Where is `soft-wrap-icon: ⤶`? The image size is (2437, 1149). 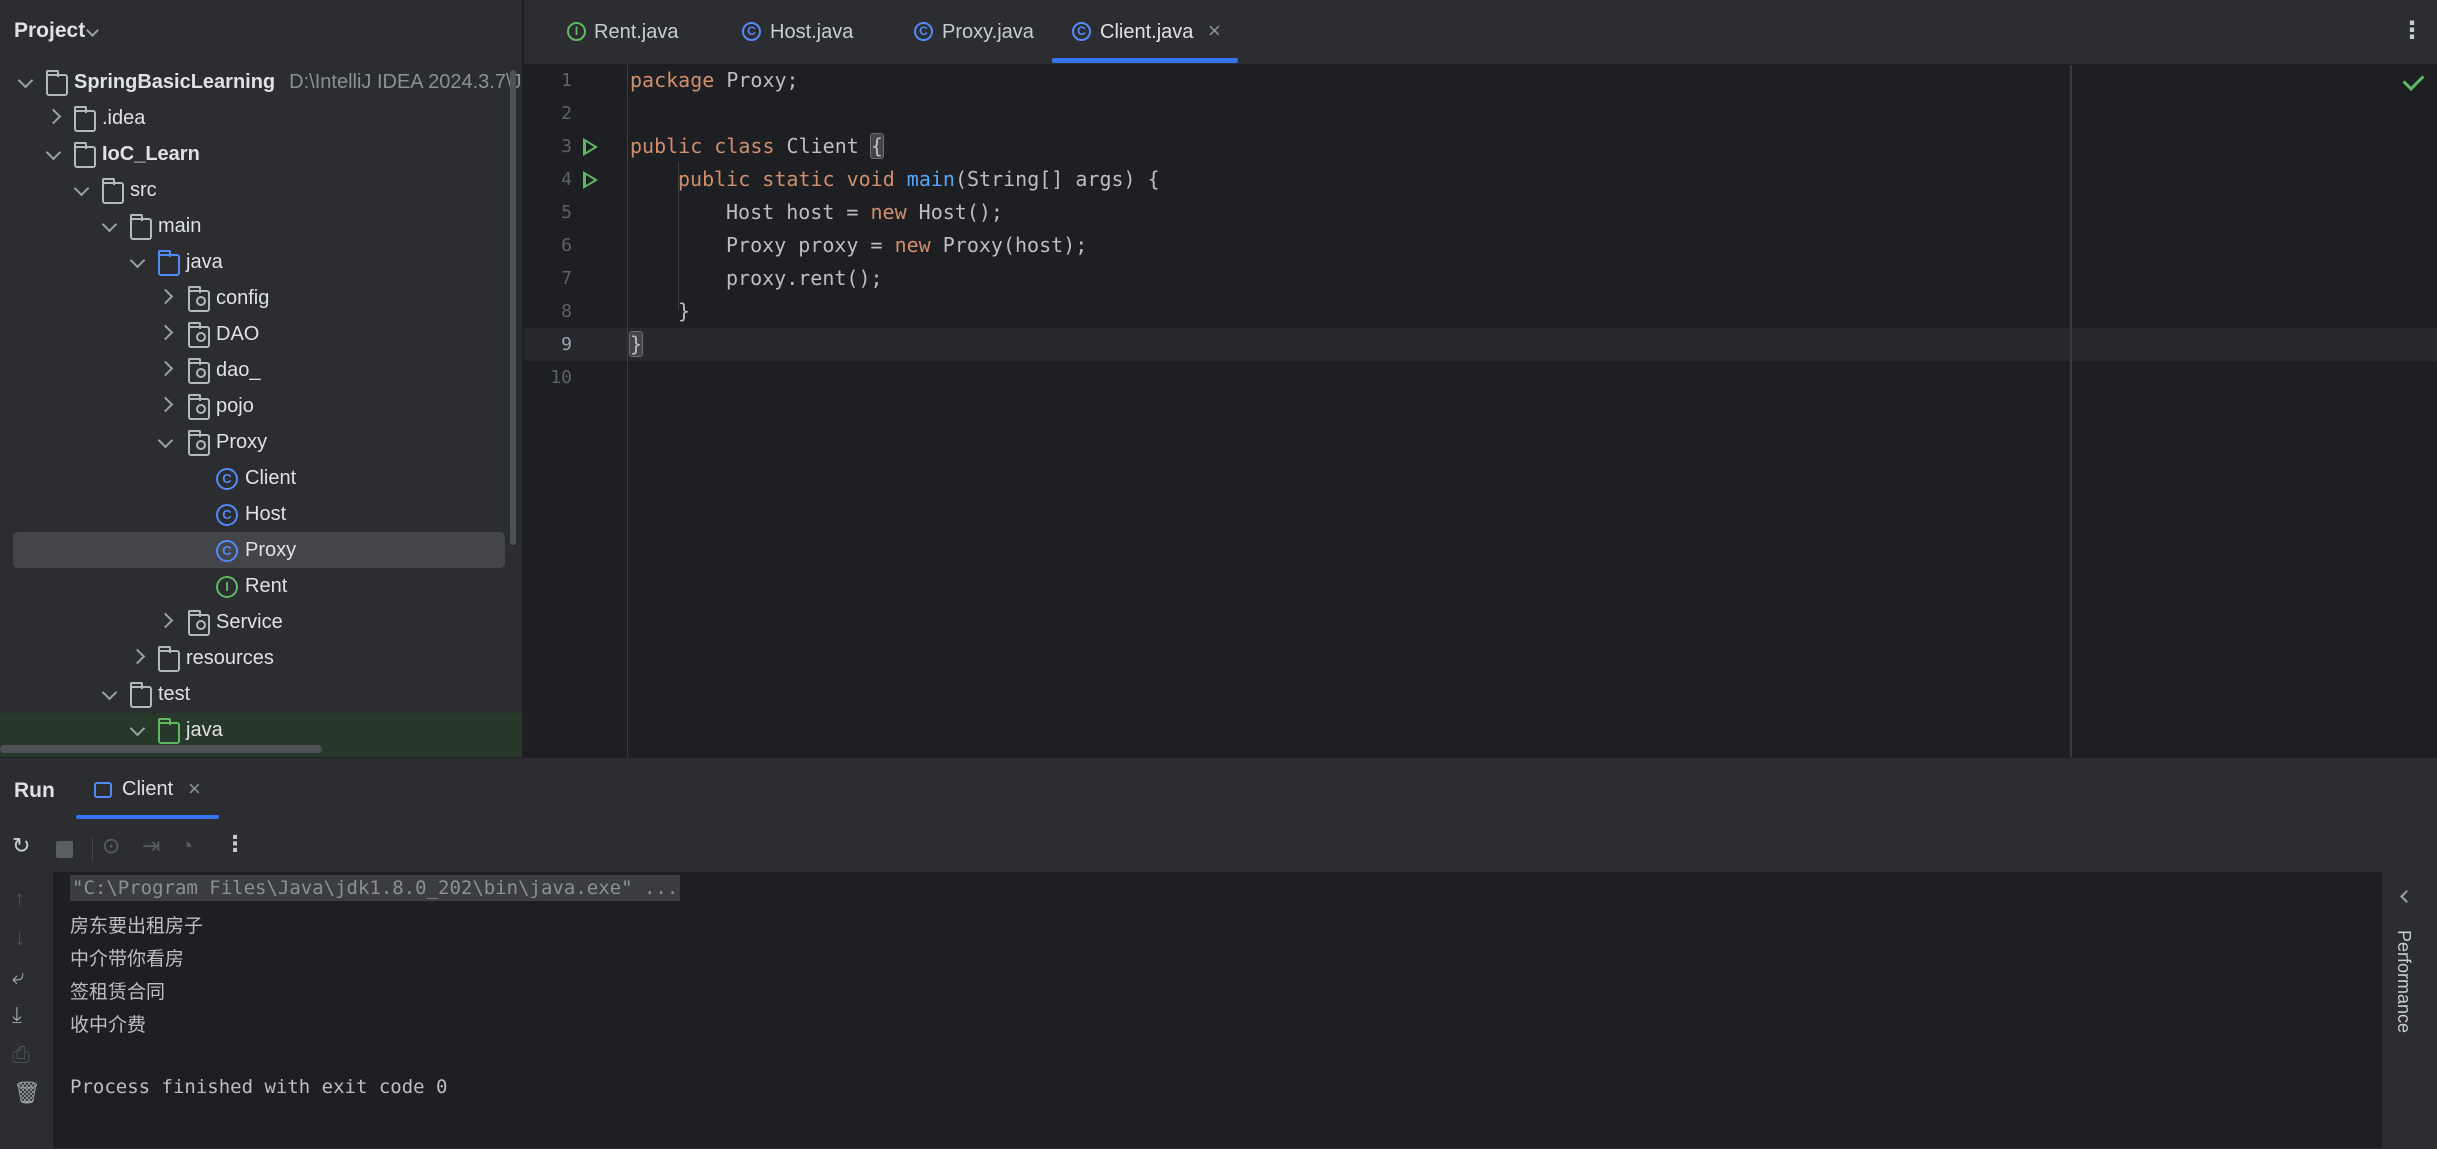
soft-wrap-icon: ⤶ is located at coordinates (18, 977).